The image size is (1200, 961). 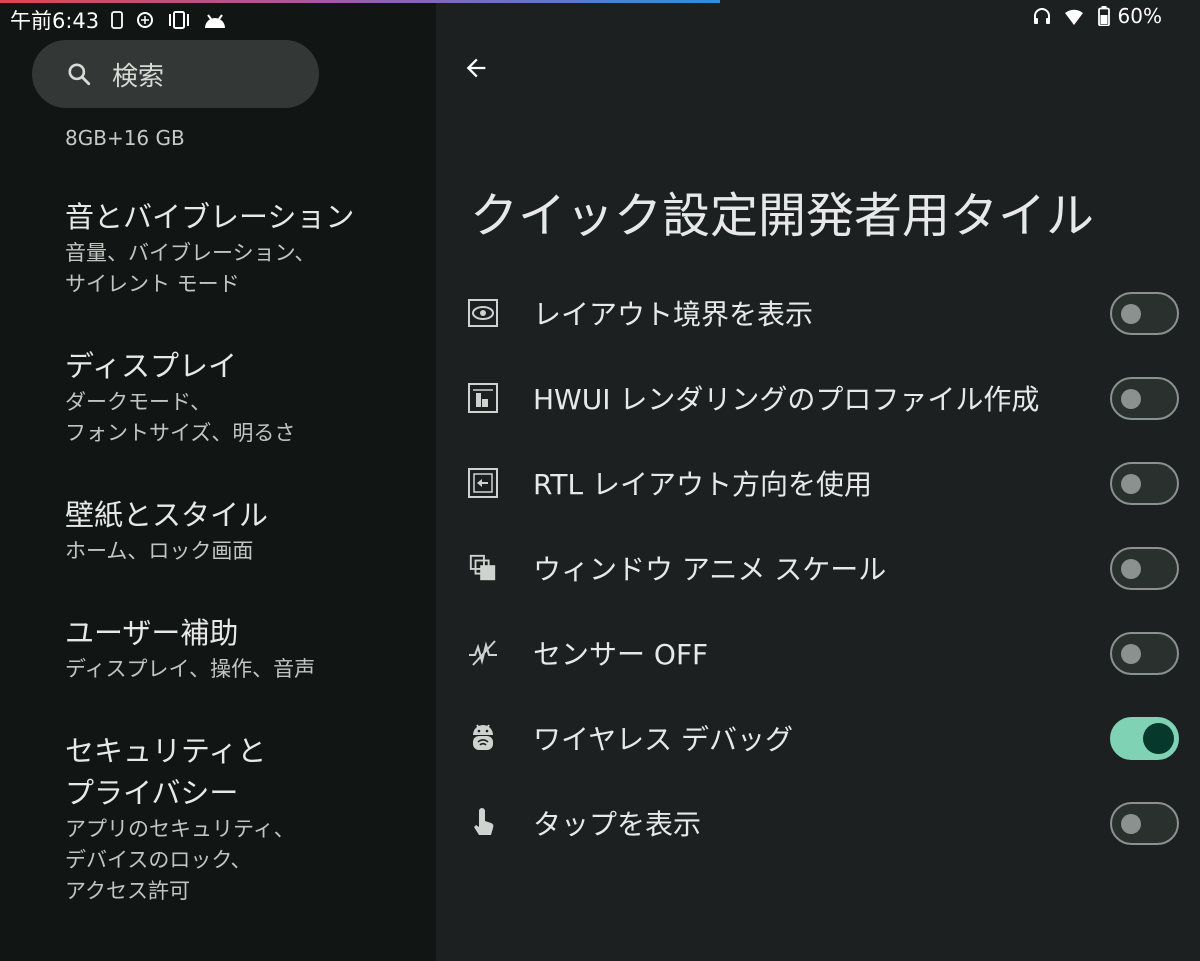 I want to click on tile-row-sensors-off: センサー OFF, so click(x=818, y=652).